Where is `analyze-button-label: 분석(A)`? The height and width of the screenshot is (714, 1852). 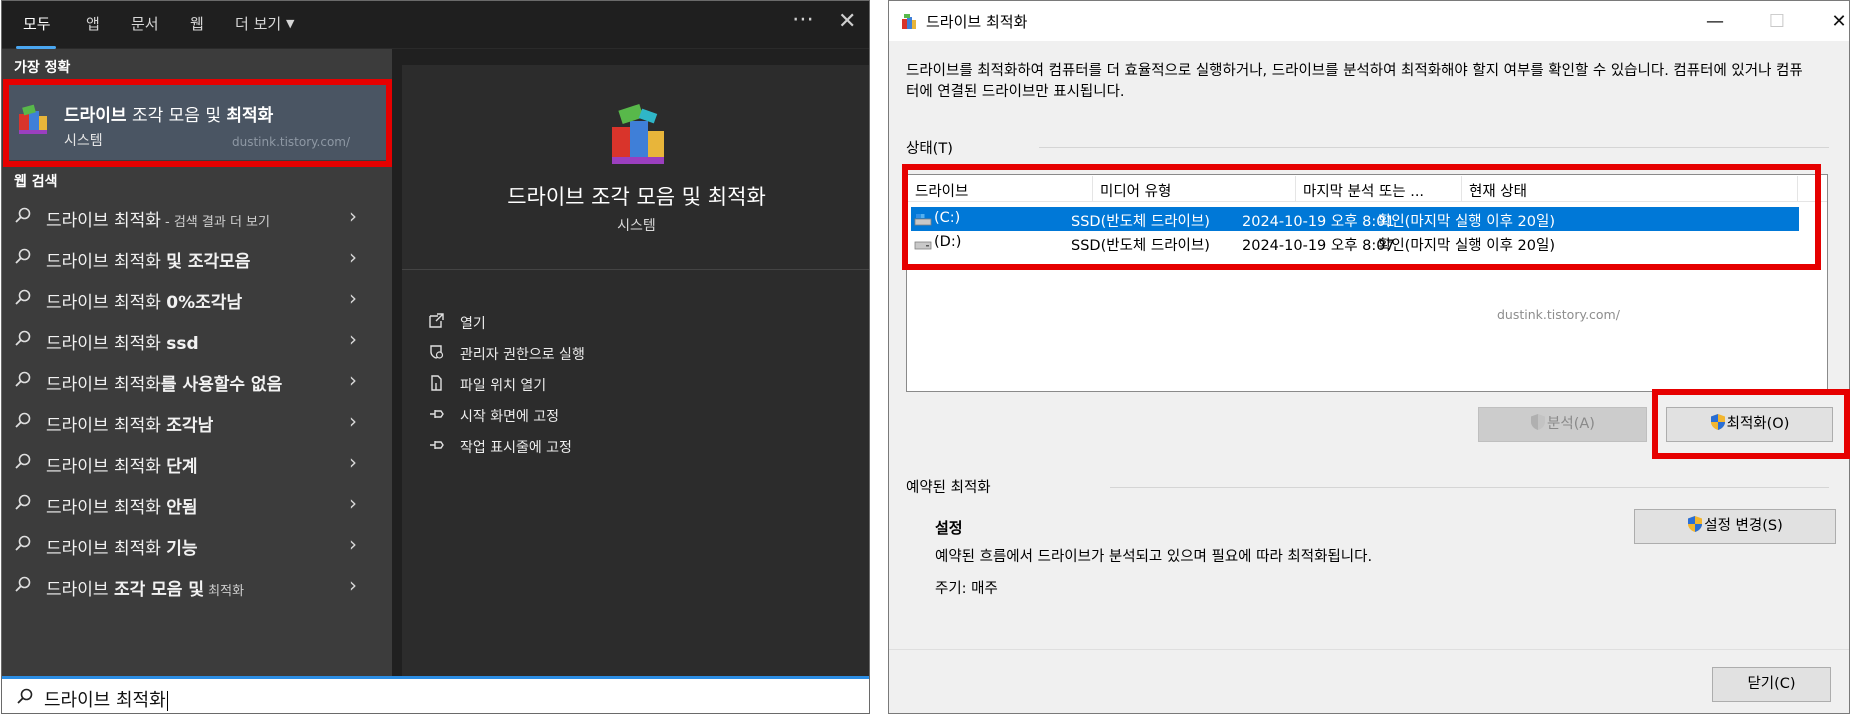 analyze-button-label: 분석(A) is located at coordinates (1571, 424).